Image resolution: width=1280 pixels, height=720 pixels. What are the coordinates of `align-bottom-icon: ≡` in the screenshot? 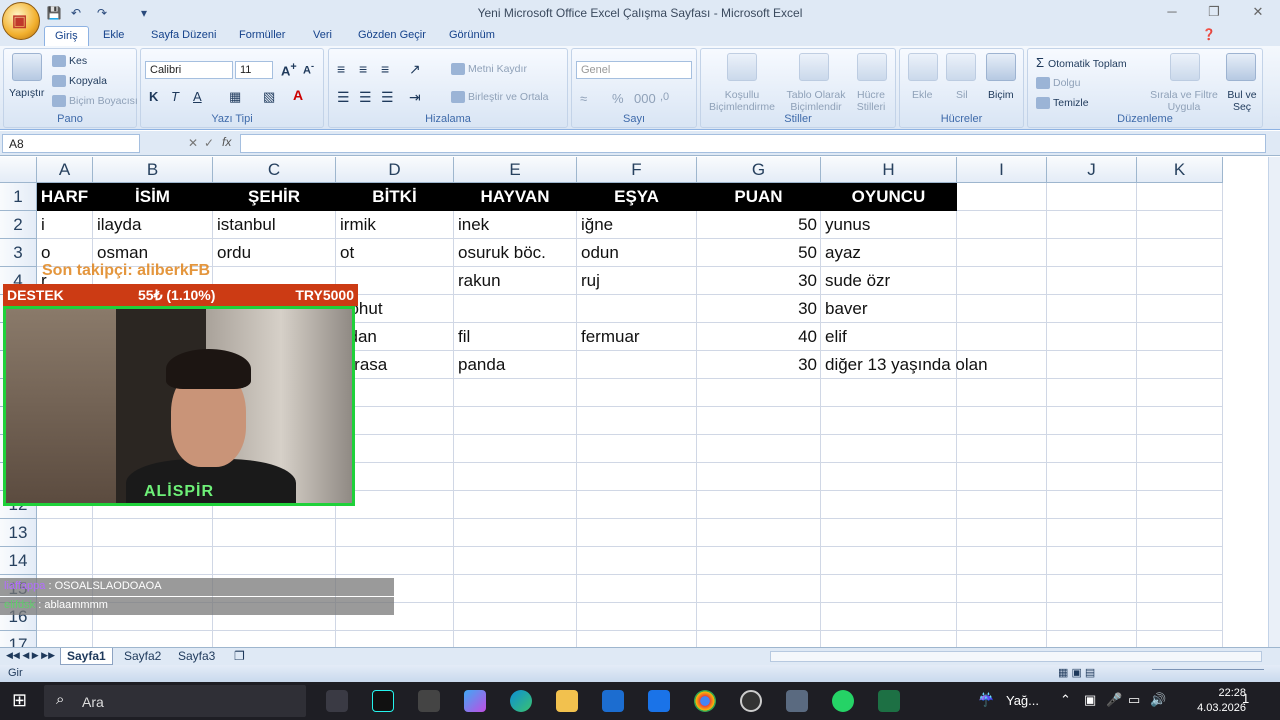 It's located at (385, 69).